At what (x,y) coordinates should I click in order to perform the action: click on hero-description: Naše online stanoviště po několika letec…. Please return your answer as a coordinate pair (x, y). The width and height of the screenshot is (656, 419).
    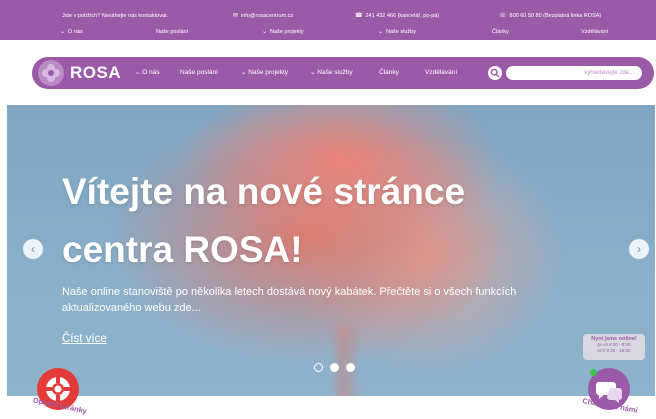
    Looking at the image, I should click on (289, 300).